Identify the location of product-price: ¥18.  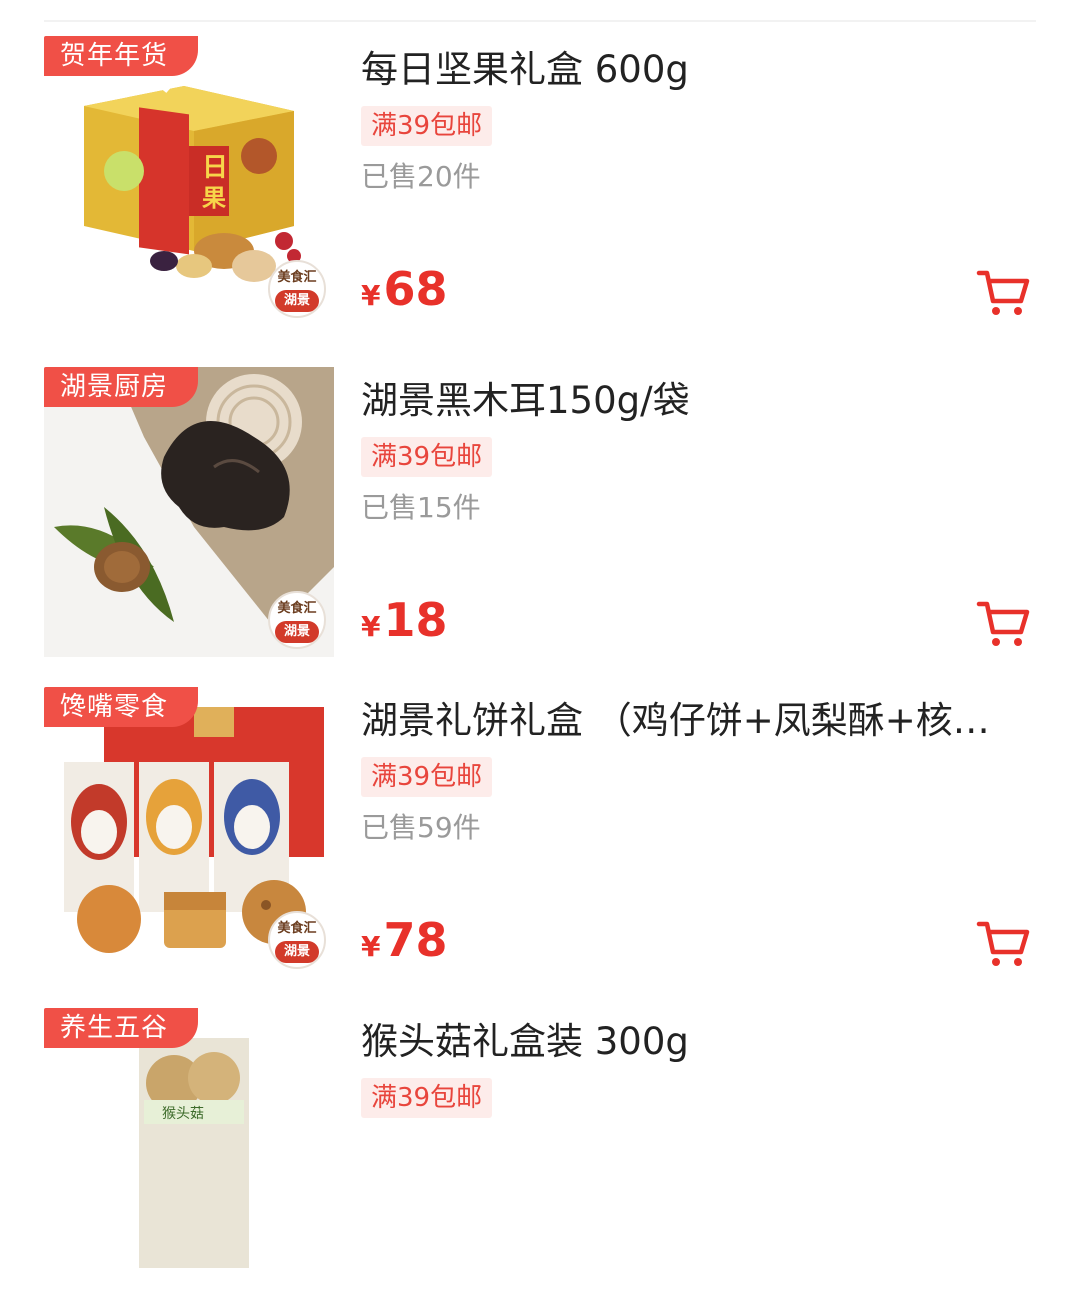
(404, 625).